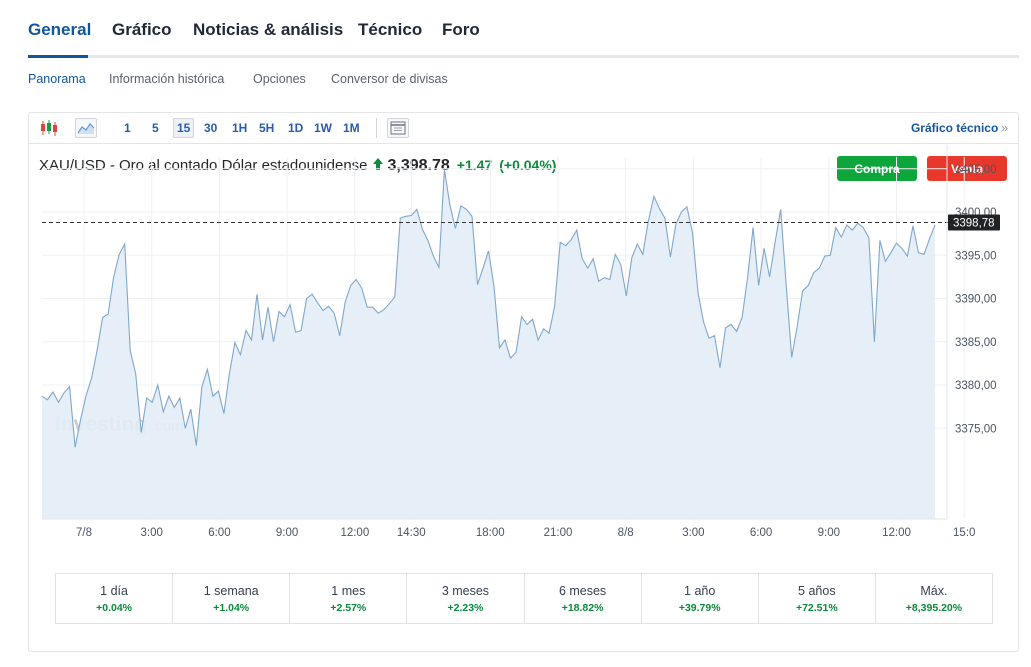 The width and height of the screenshot is (1031, 667). Describe the element at coordinates (976, 256) in the screenshot. I see `y-tick-label: 3395,00` at that location.